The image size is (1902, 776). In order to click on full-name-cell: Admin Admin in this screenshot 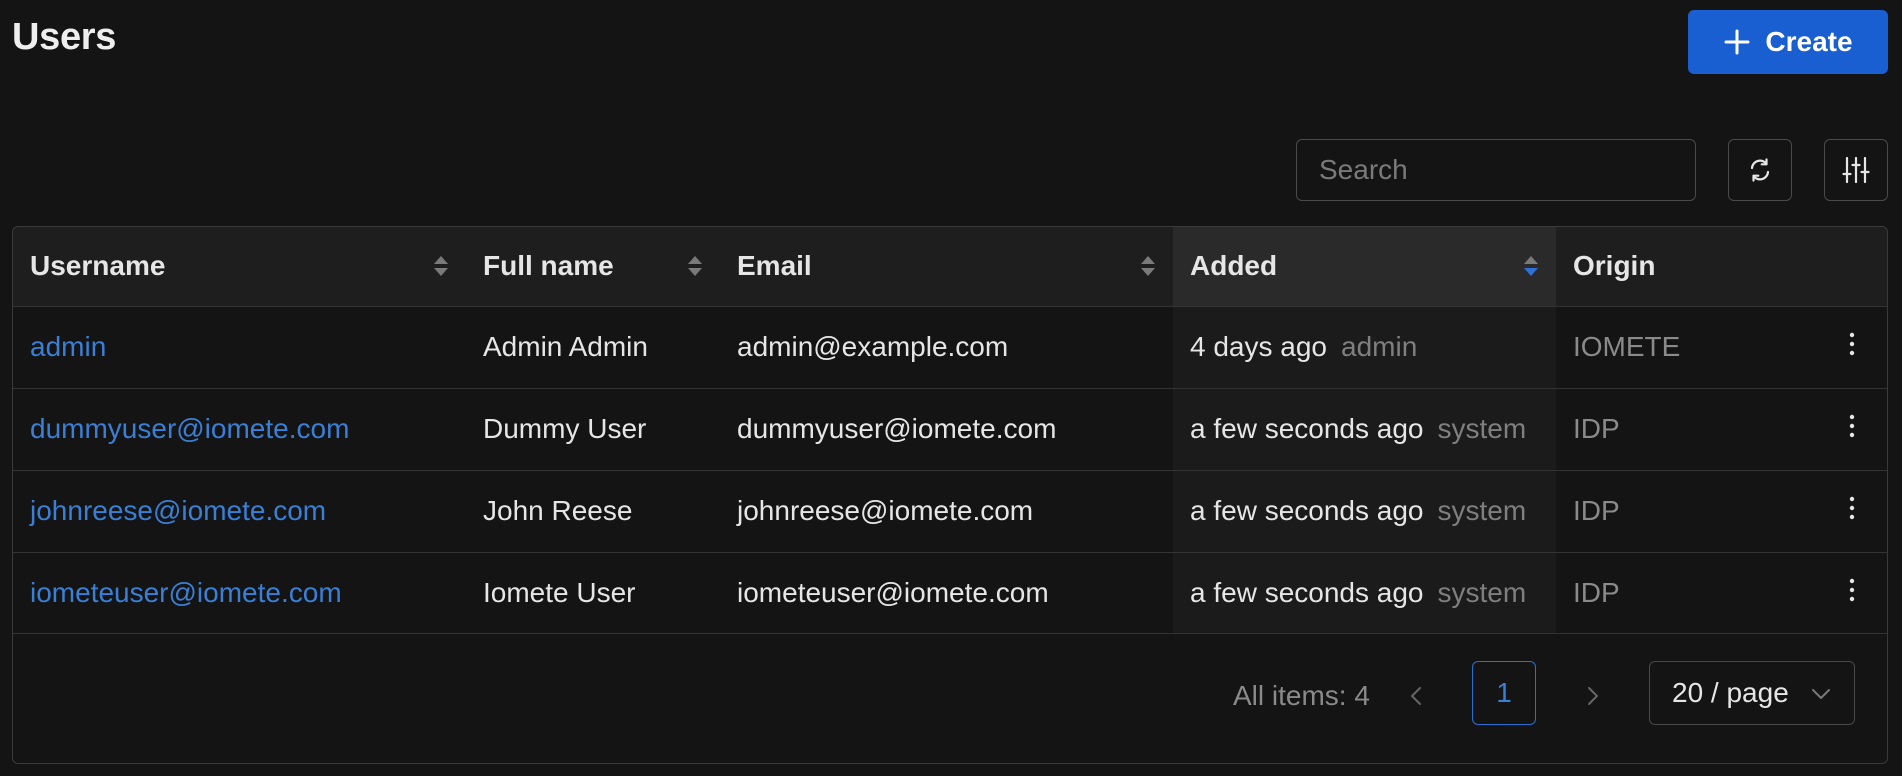, I will do `click(565, 346)`.